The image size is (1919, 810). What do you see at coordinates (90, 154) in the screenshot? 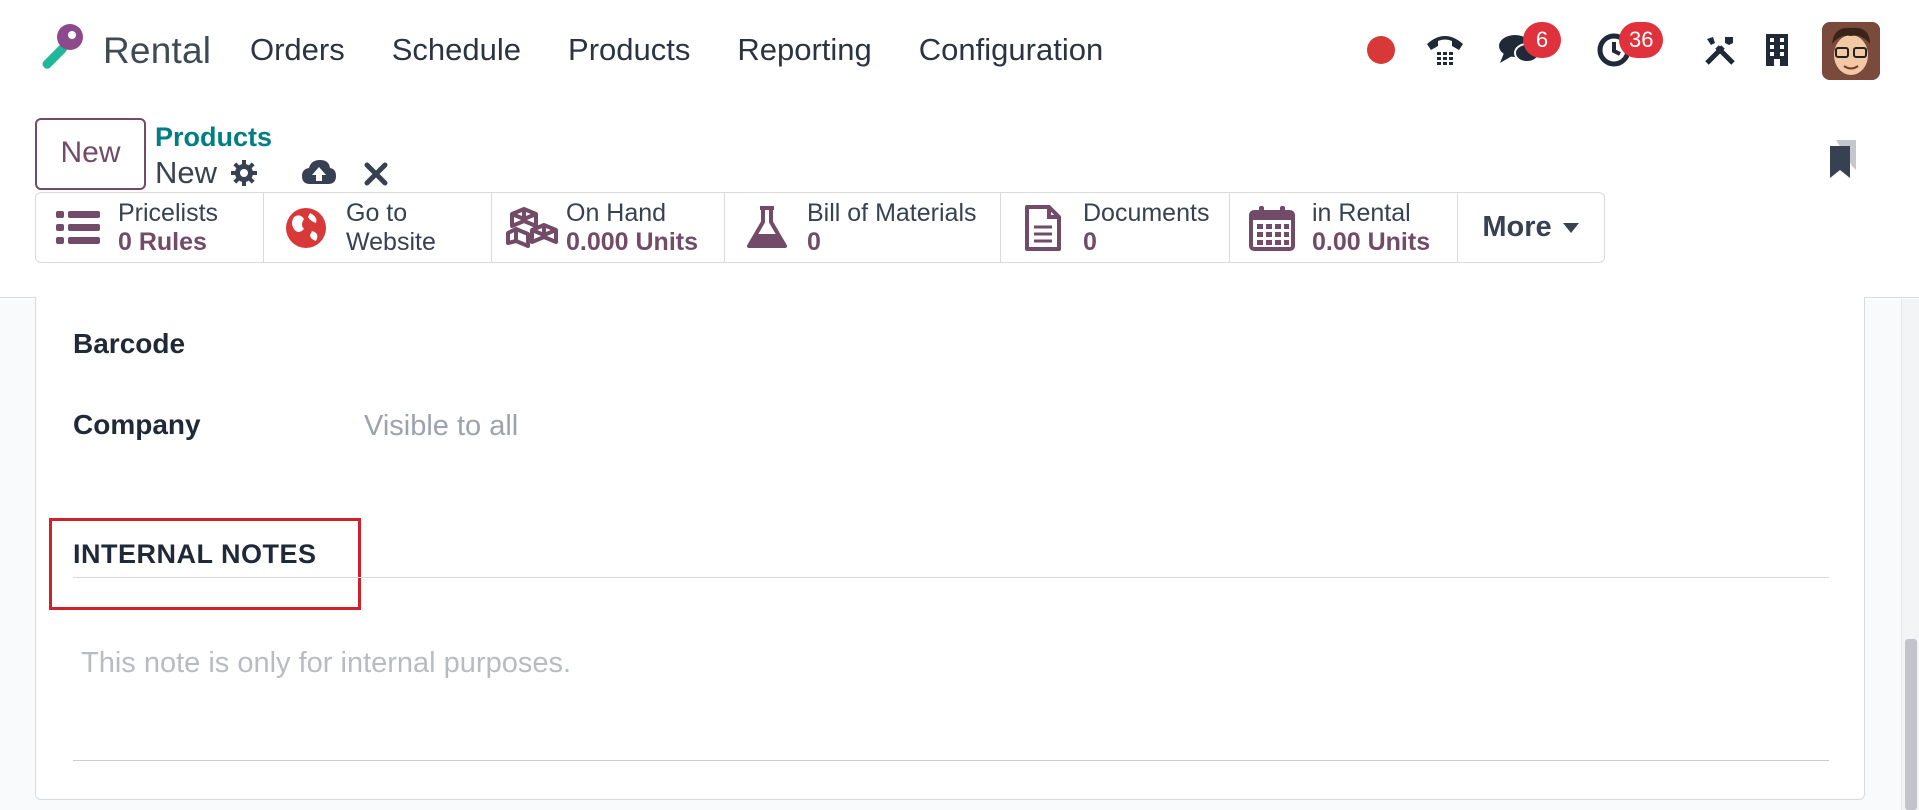
I see `new-button: New` at bounding box center [90, 154].